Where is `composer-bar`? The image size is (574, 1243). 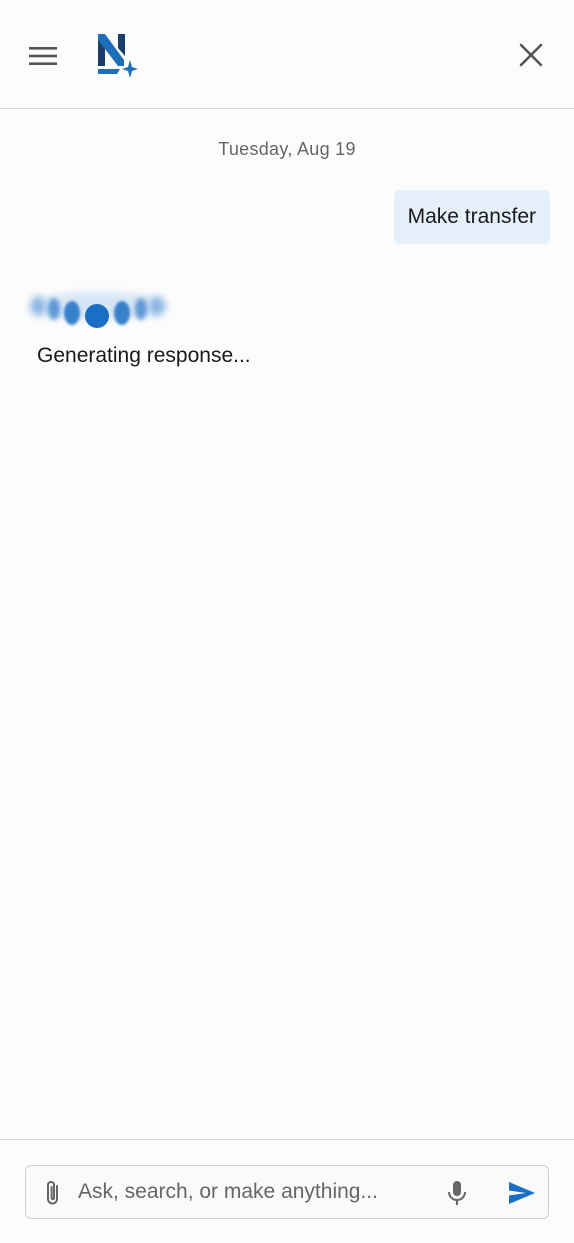 composer-bar is located at coordinates (287, 1191).